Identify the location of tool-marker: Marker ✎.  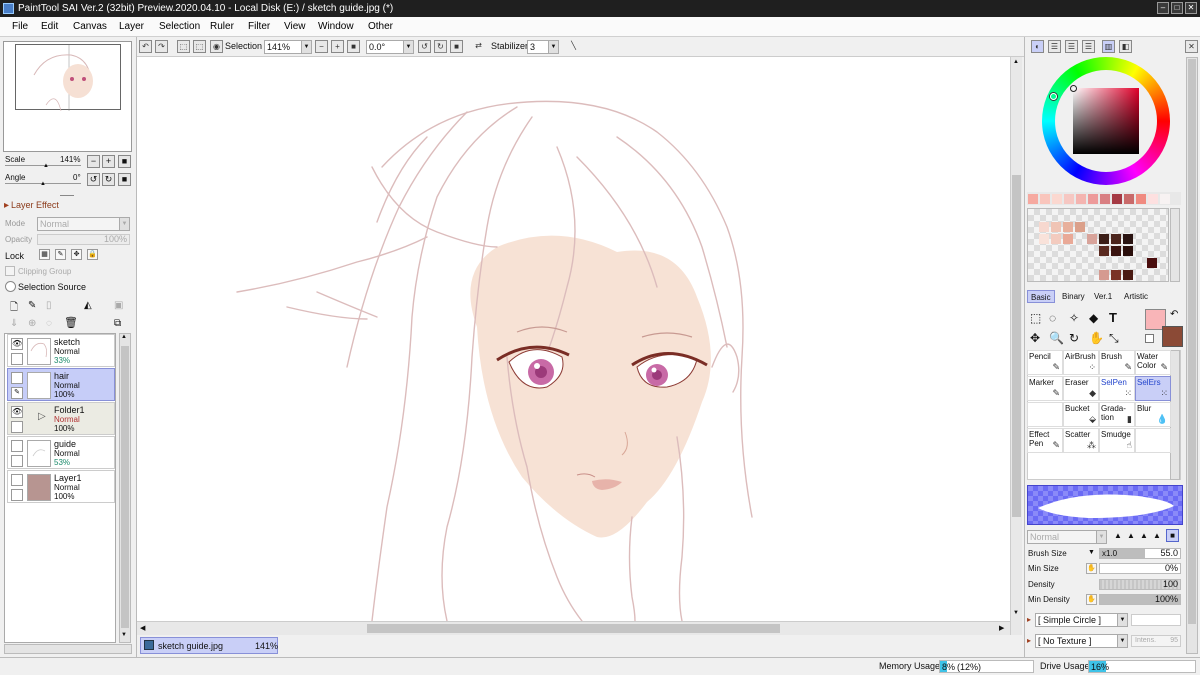
(1045, 388).